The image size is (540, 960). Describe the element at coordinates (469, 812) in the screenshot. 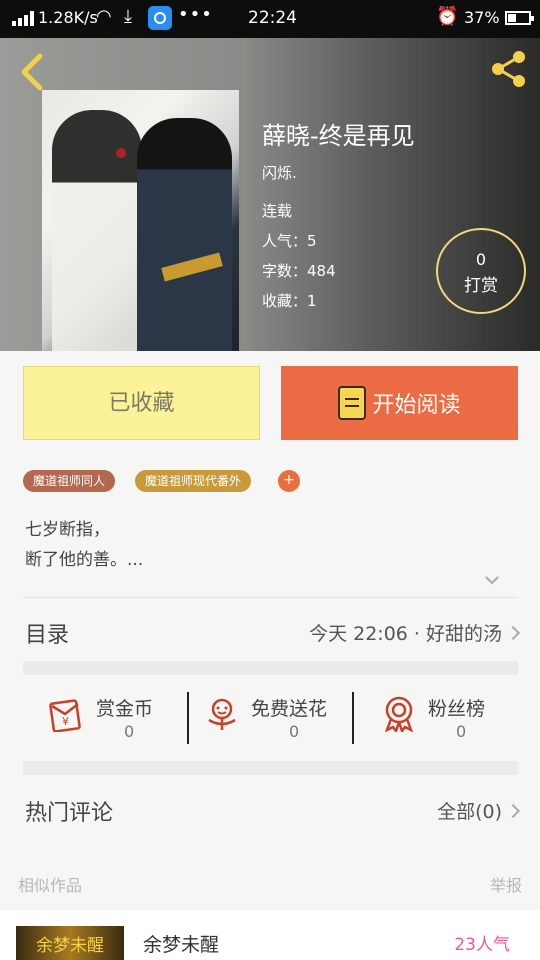

I see `comments-count: 全部(0)` at that location.